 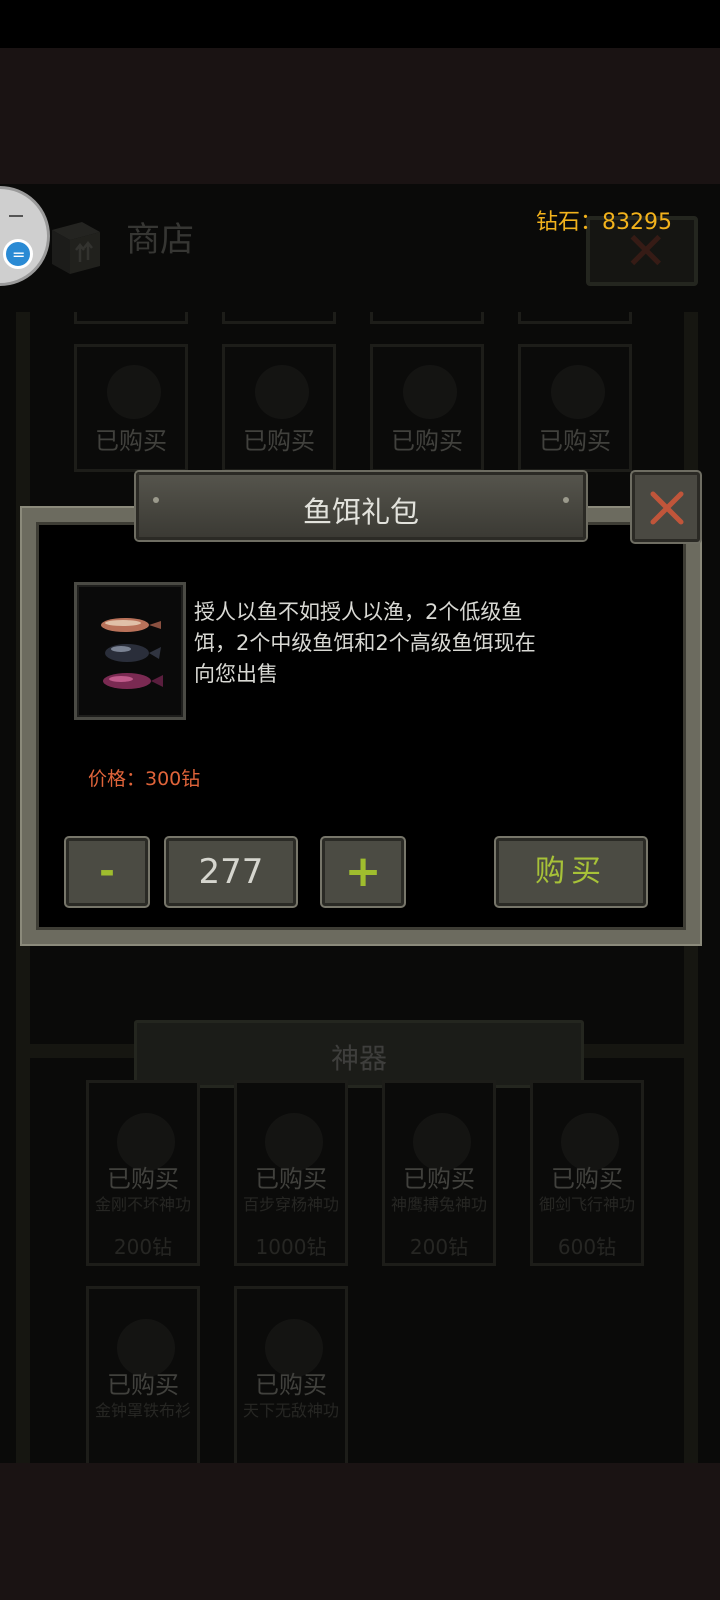 I want to click on buy-button: 购买, so click(x=571, y=872).